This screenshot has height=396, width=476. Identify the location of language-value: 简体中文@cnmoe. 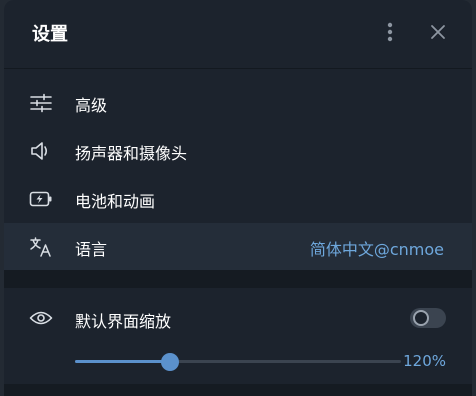
(376, 249).